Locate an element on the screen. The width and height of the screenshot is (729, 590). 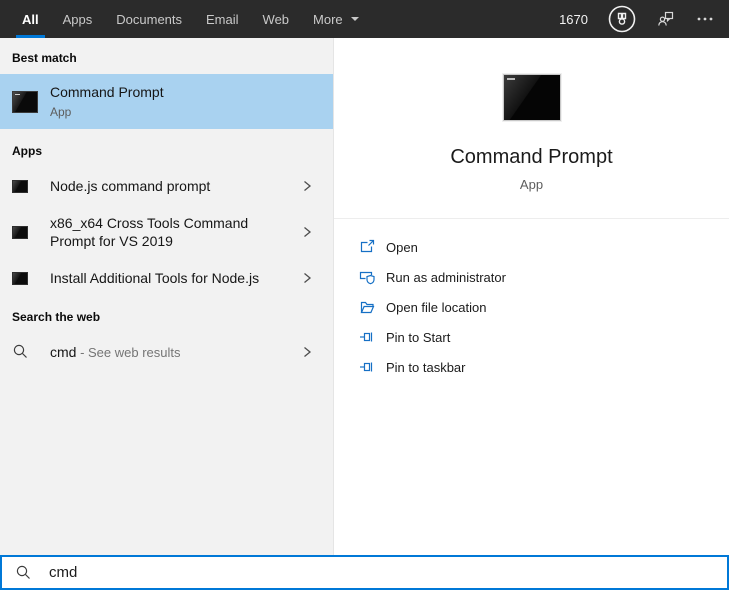
command-prompt-icon-large is located at coordinates (531, 97).